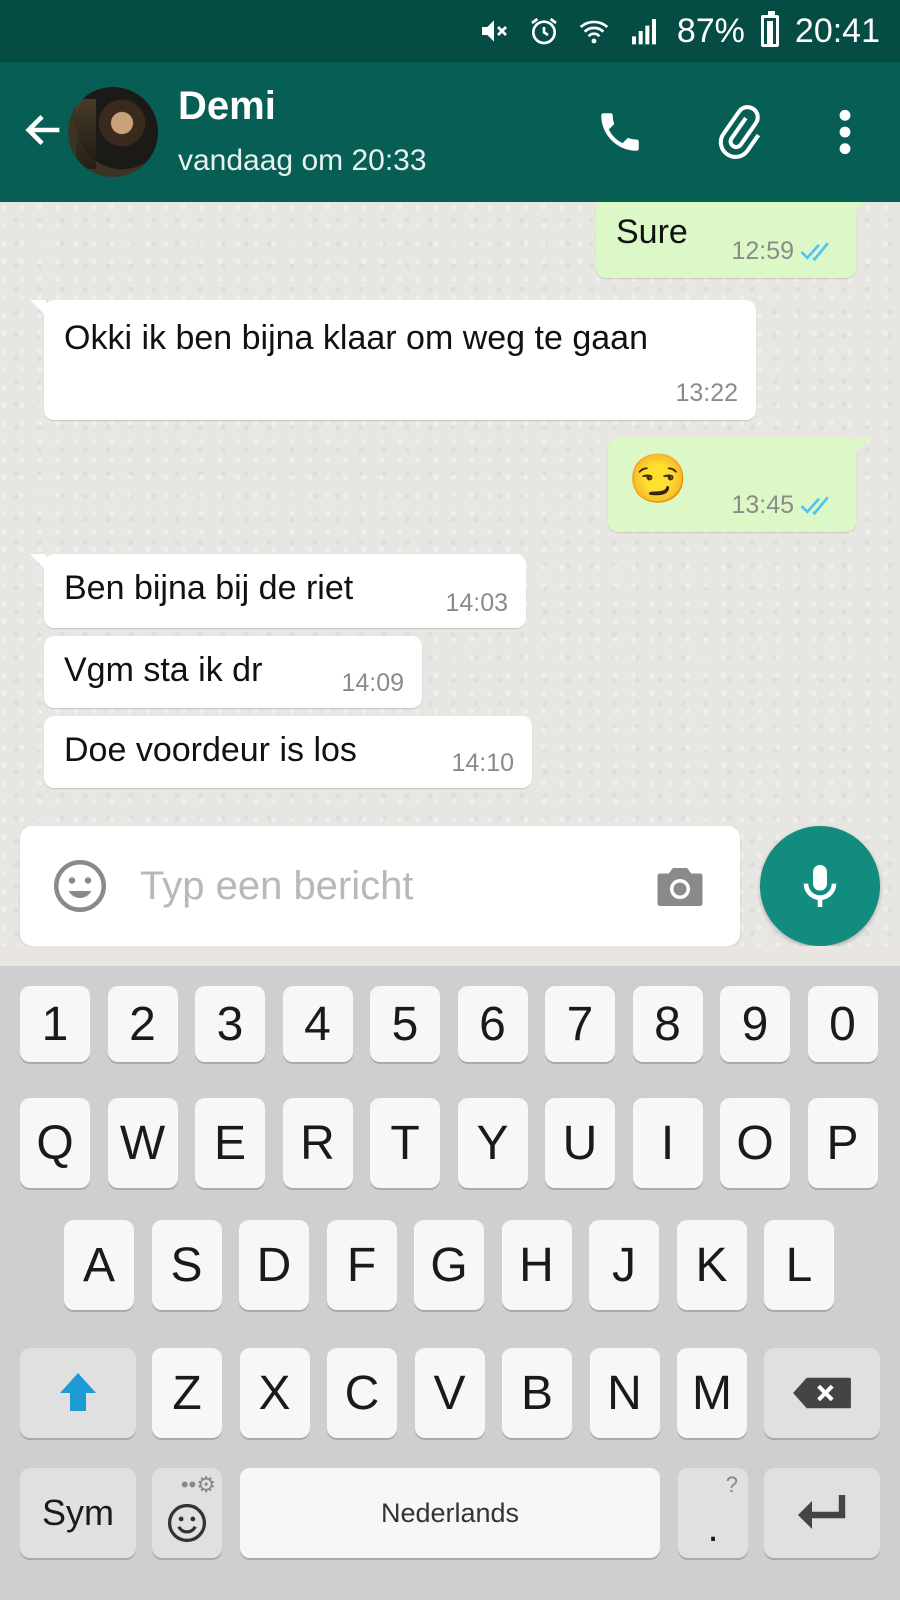  Describe the element at coordinates (731, 1484) in the screenshot. I see `period-hint: ?` at that location.